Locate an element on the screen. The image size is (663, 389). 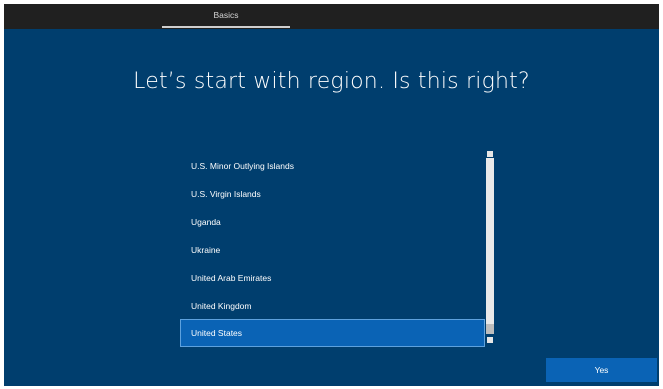
scroll-down-icon is located at coordinates (490, 340).